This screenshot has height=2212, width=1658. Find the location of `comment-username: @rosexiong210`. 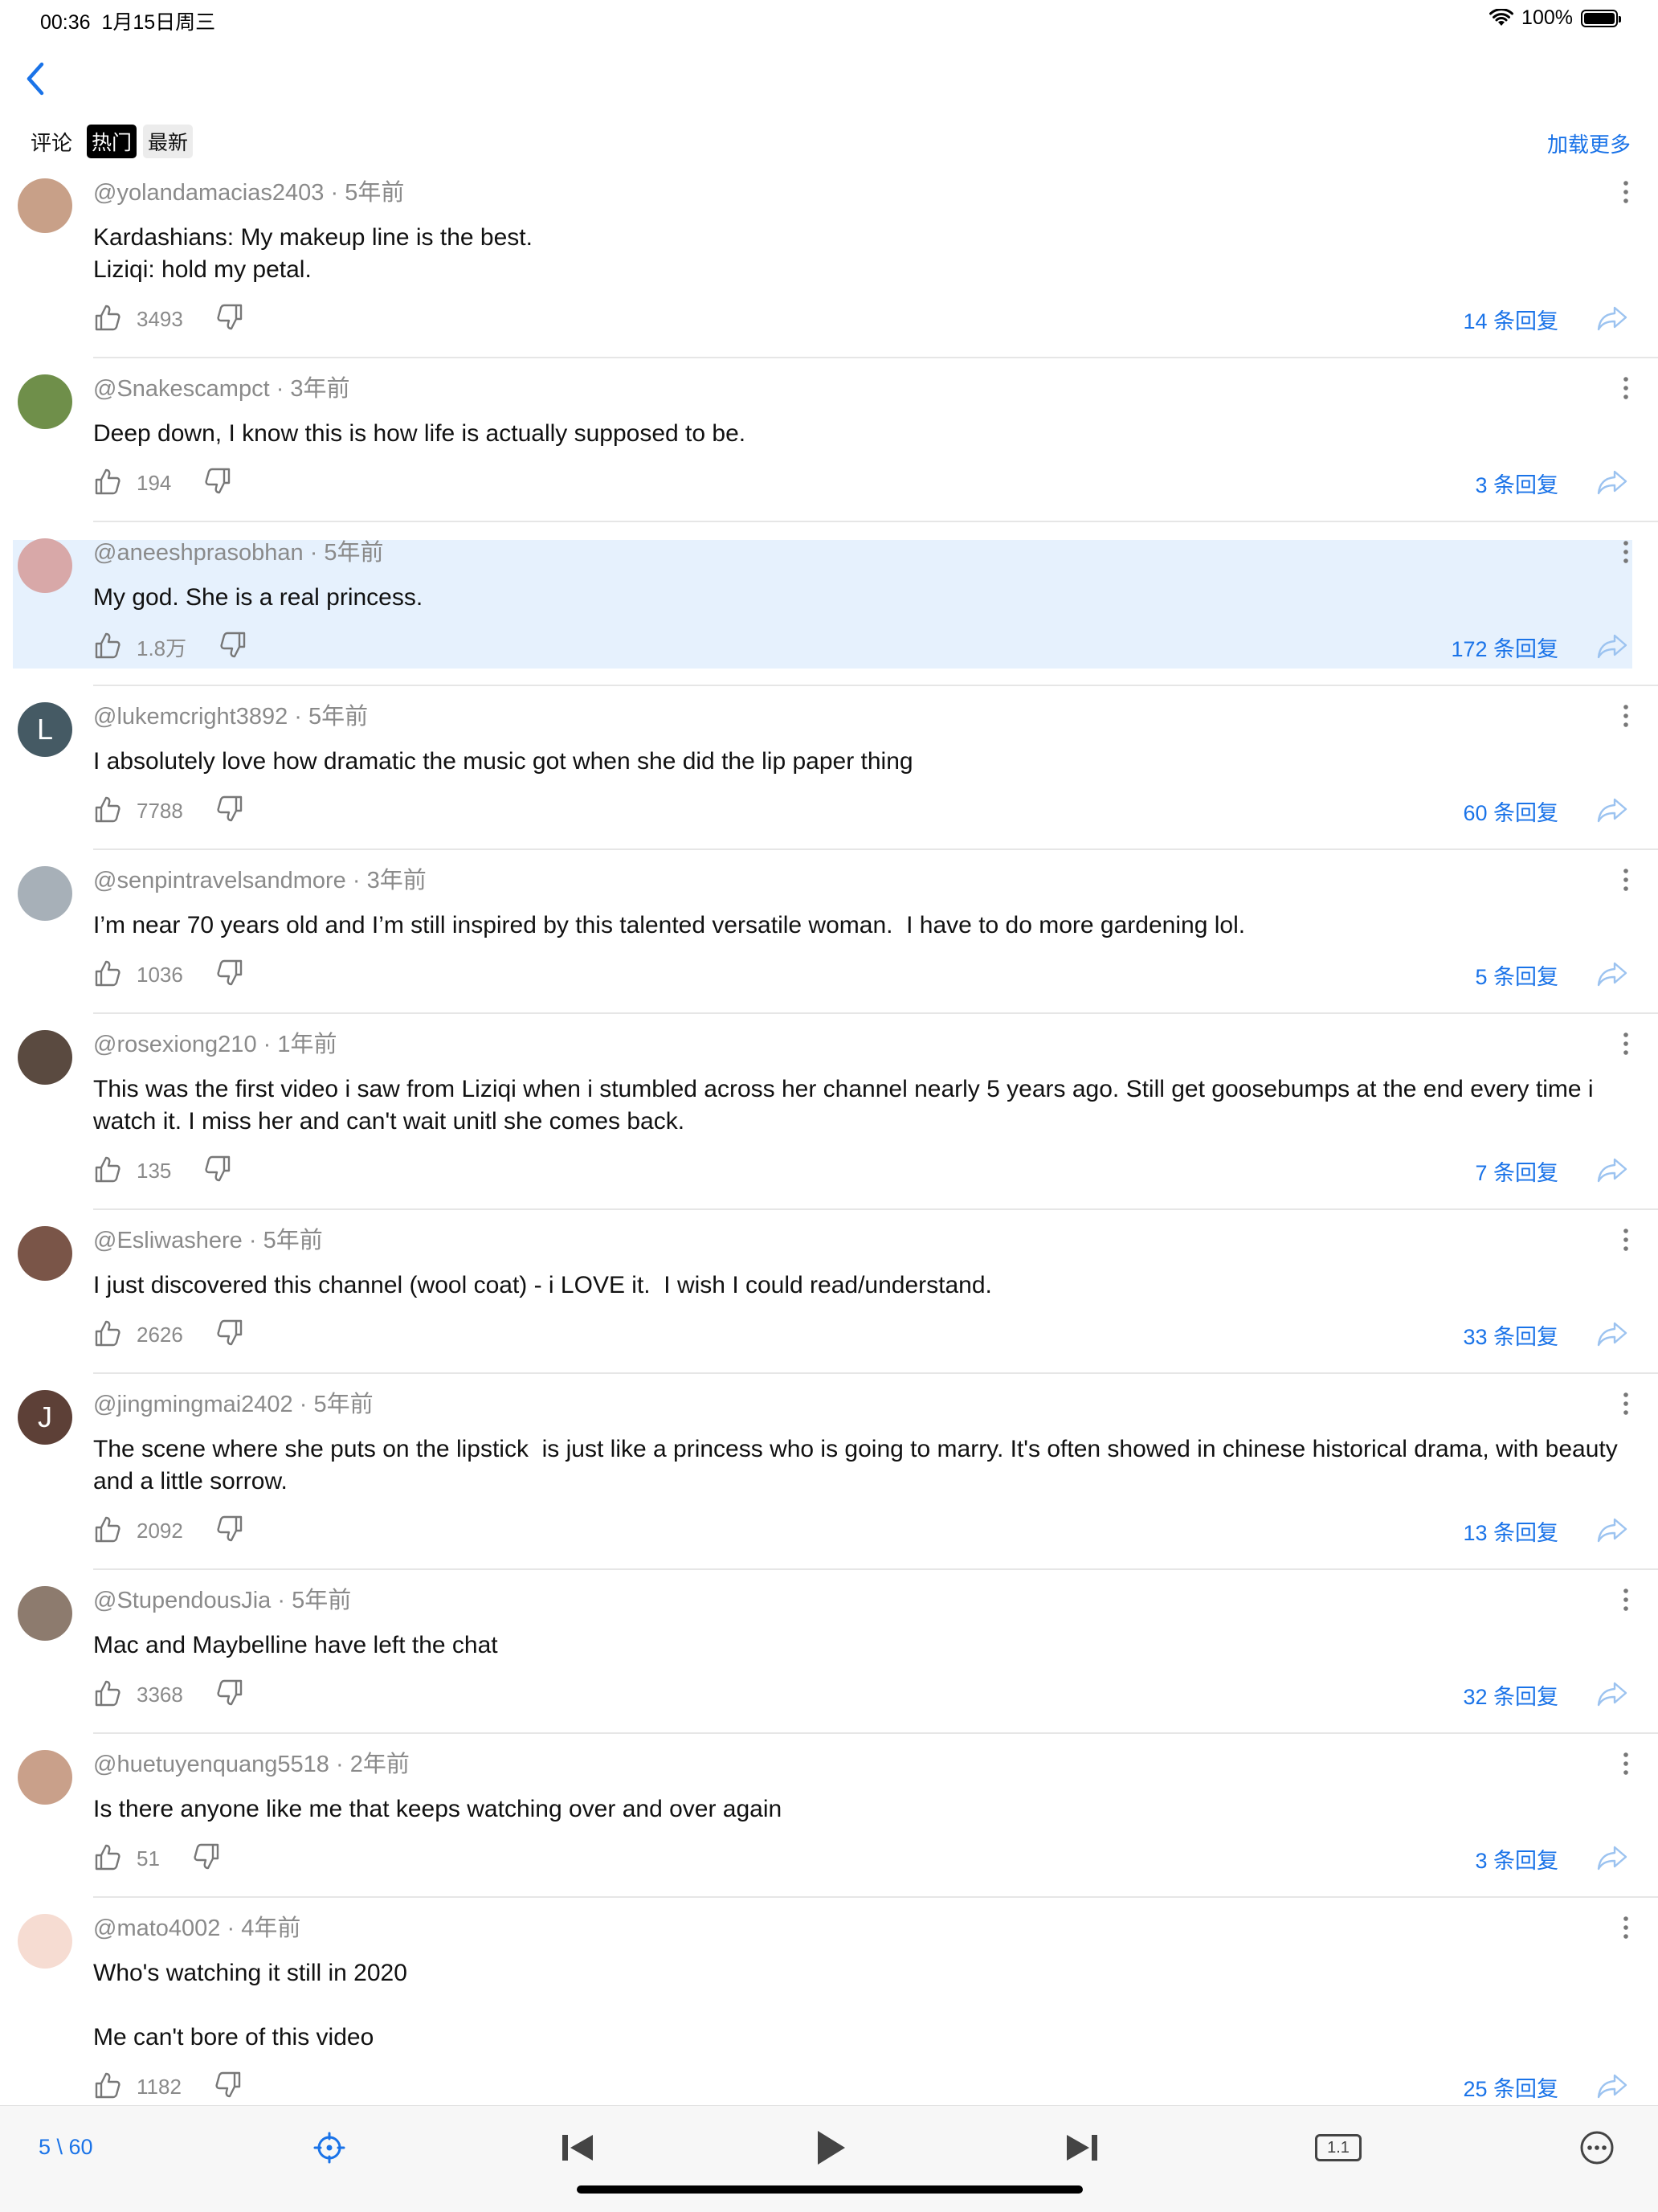

comment-username: @rosexiong210 is located at coordinates (175, 1044).